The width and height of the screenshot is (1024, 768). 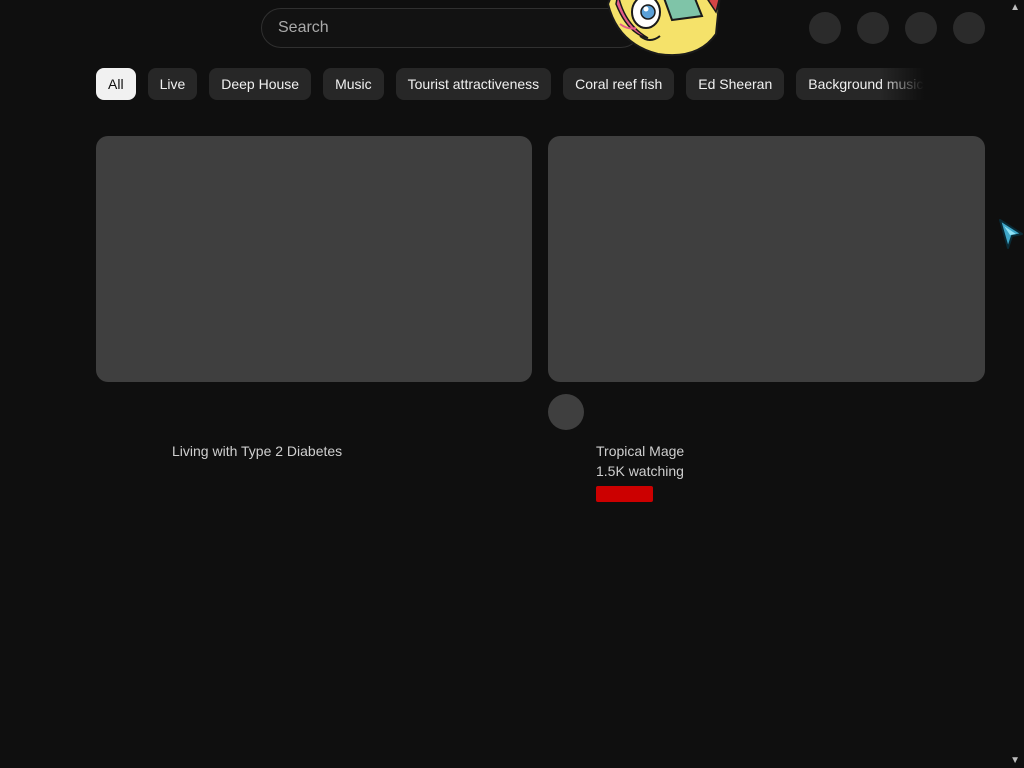 I want to click on chip-coral-reef-fish: Coral reef fish, so click(x=619, y=84).